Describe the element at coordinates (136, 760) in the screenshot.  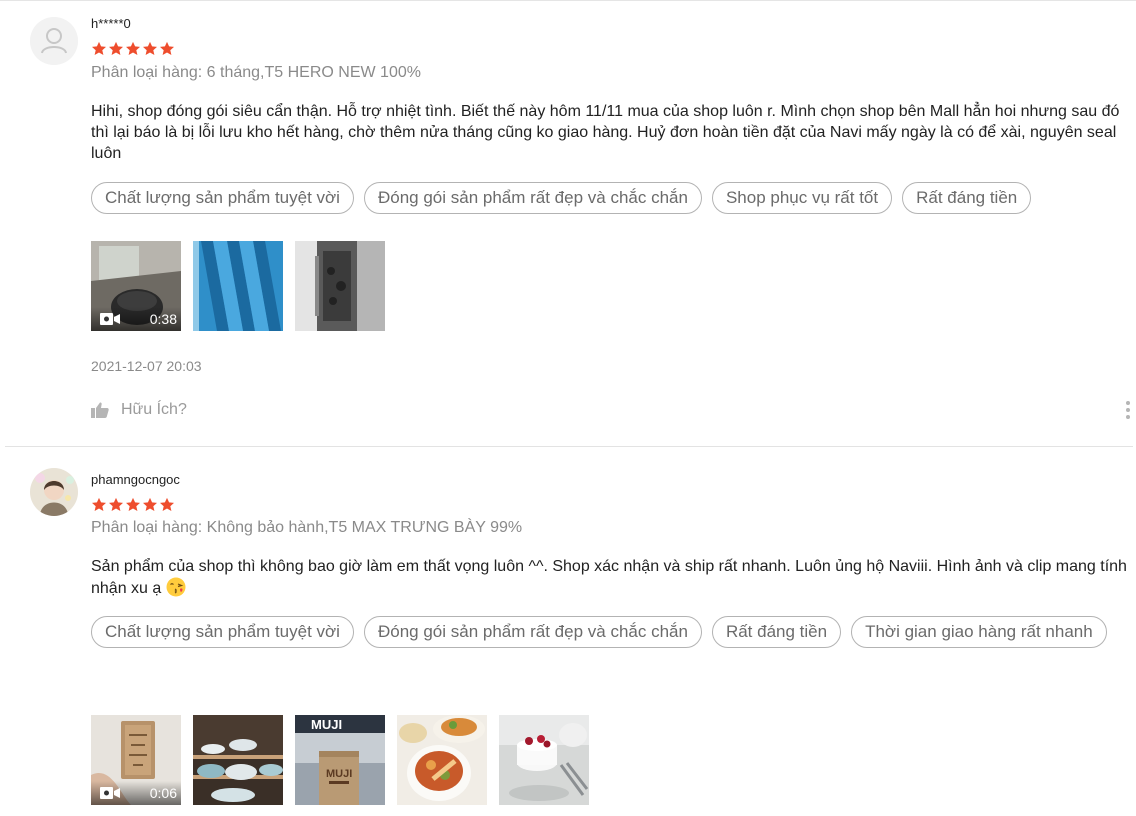
I see `video-thumbnail: 0:06` at that location.